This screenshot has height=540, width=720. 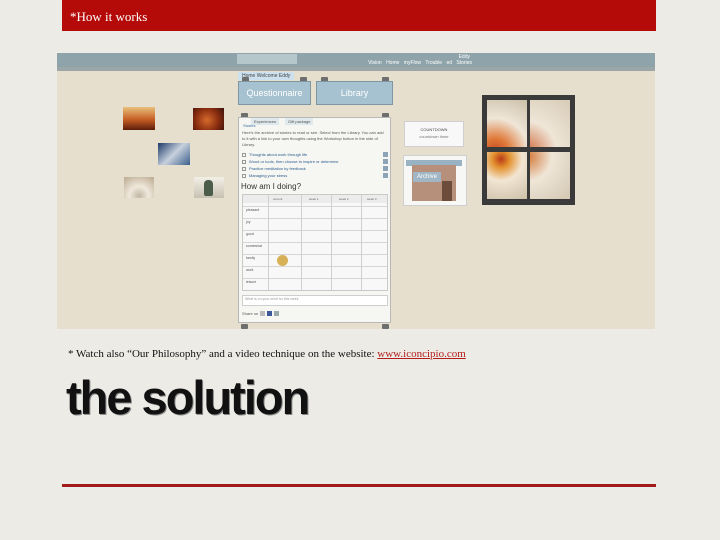 I want to click on archive-label: Archive, so click(x=427, y=177).